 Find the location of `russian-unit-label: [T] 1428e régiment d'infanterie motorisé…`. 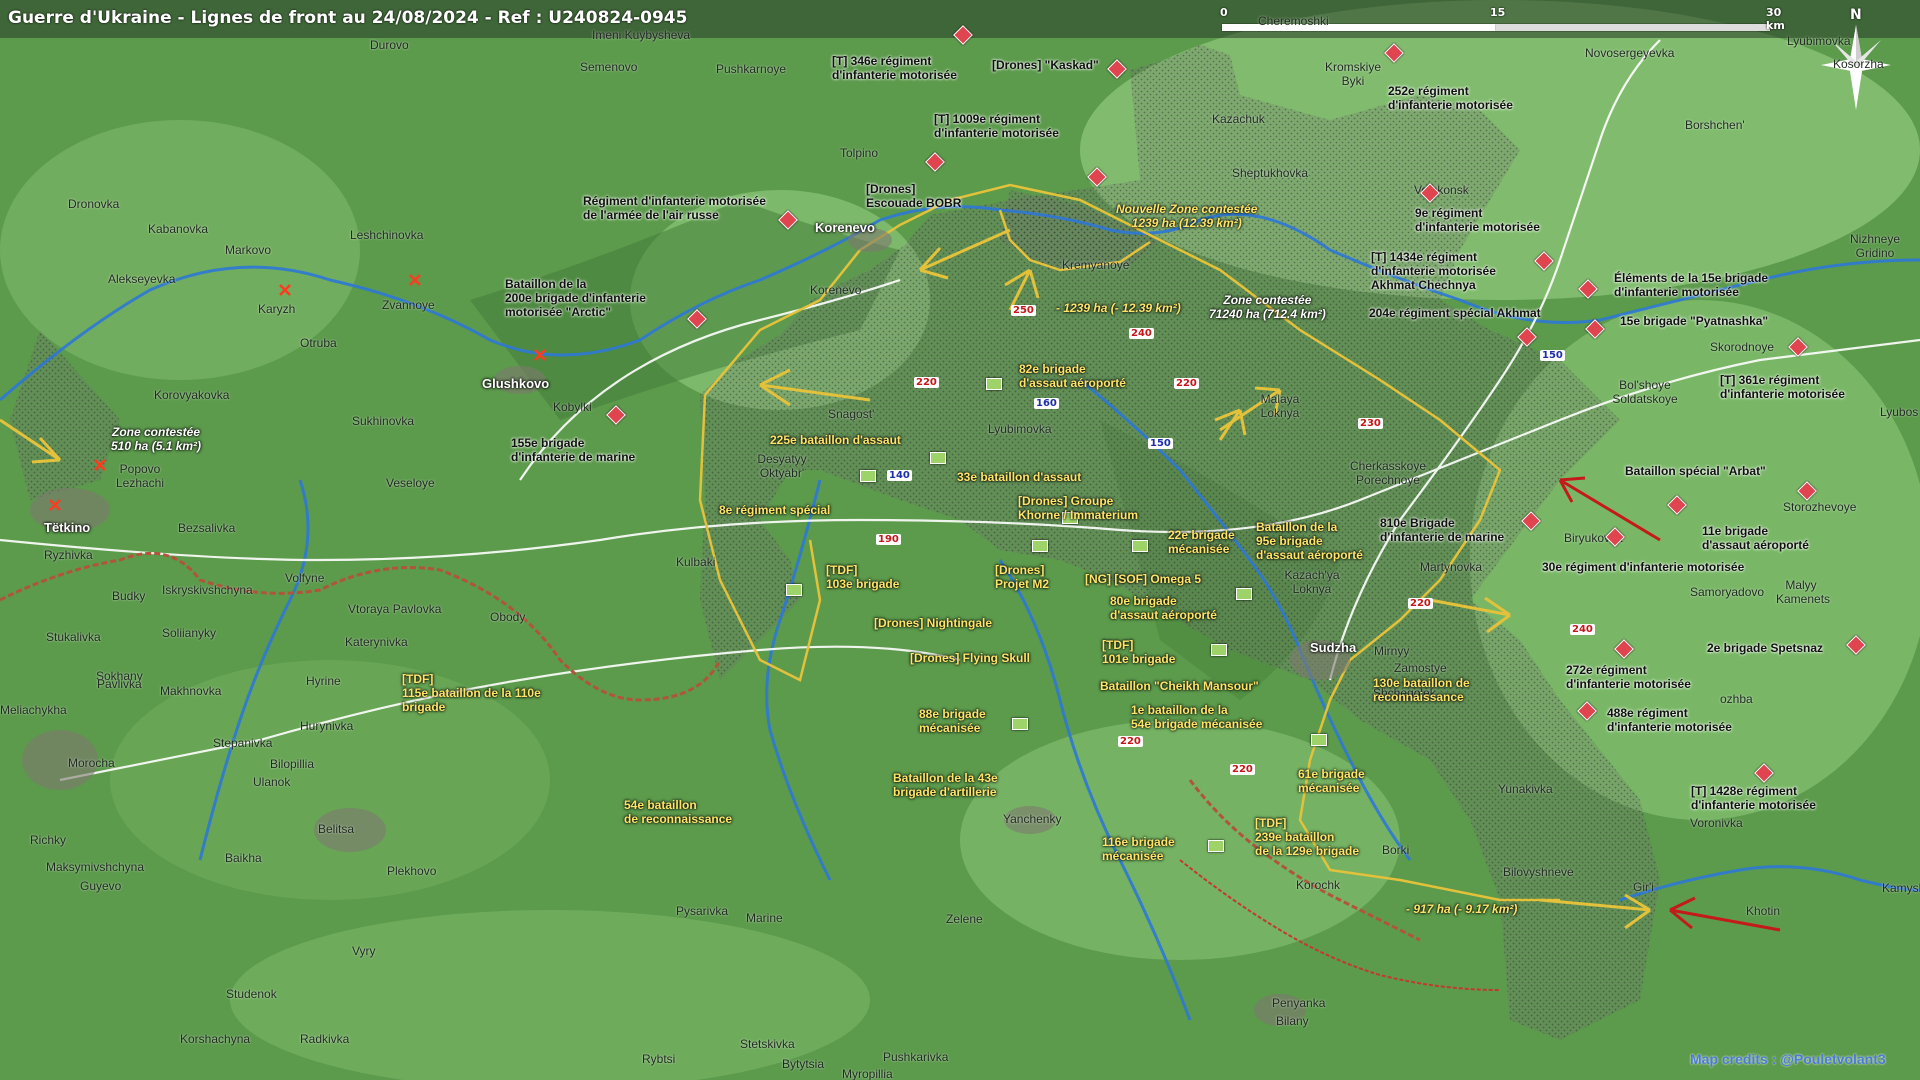

russian-unit-label: [T] 1428e régiment d'infanterie motorisé… is located at coordinates (1753, 798).